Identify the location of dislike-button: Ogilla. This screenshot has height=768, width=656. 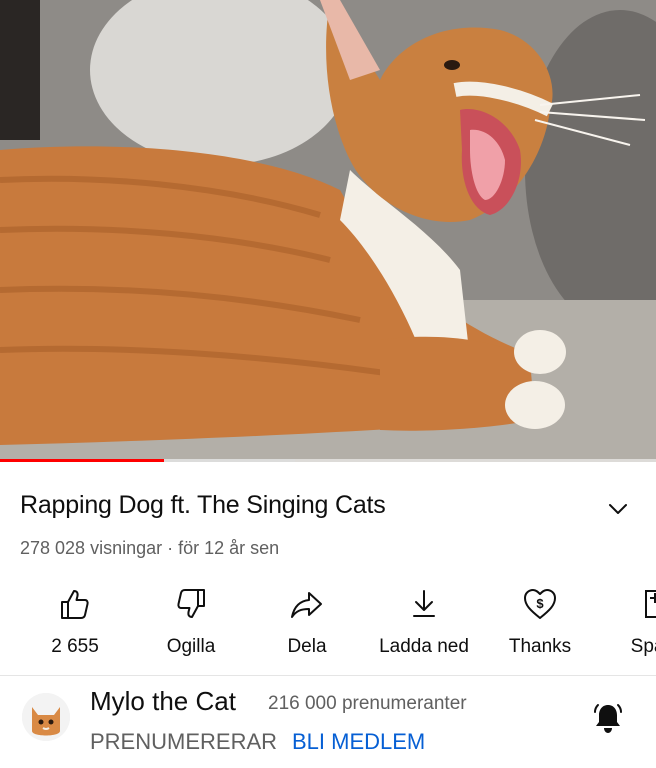
(191, 621).